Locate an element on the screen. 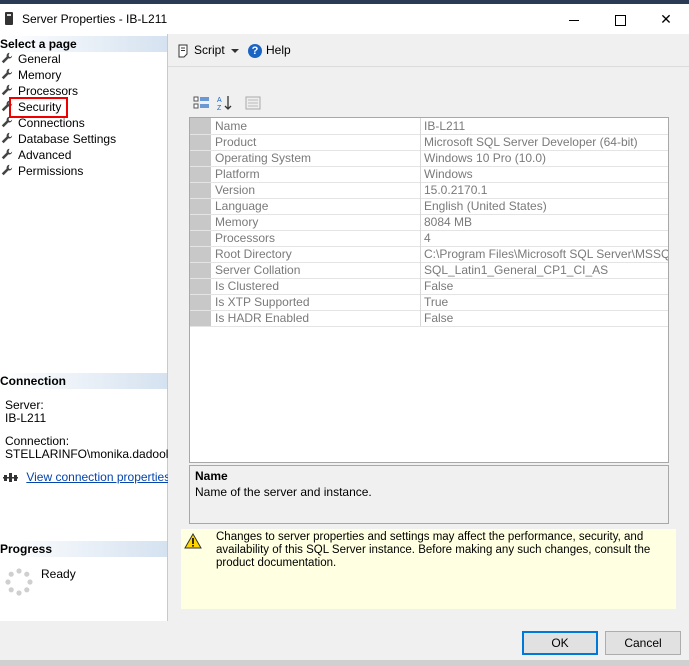 This screenshot has height=666, width=689. close-button: ✕ is located at coordinates (666, 19).